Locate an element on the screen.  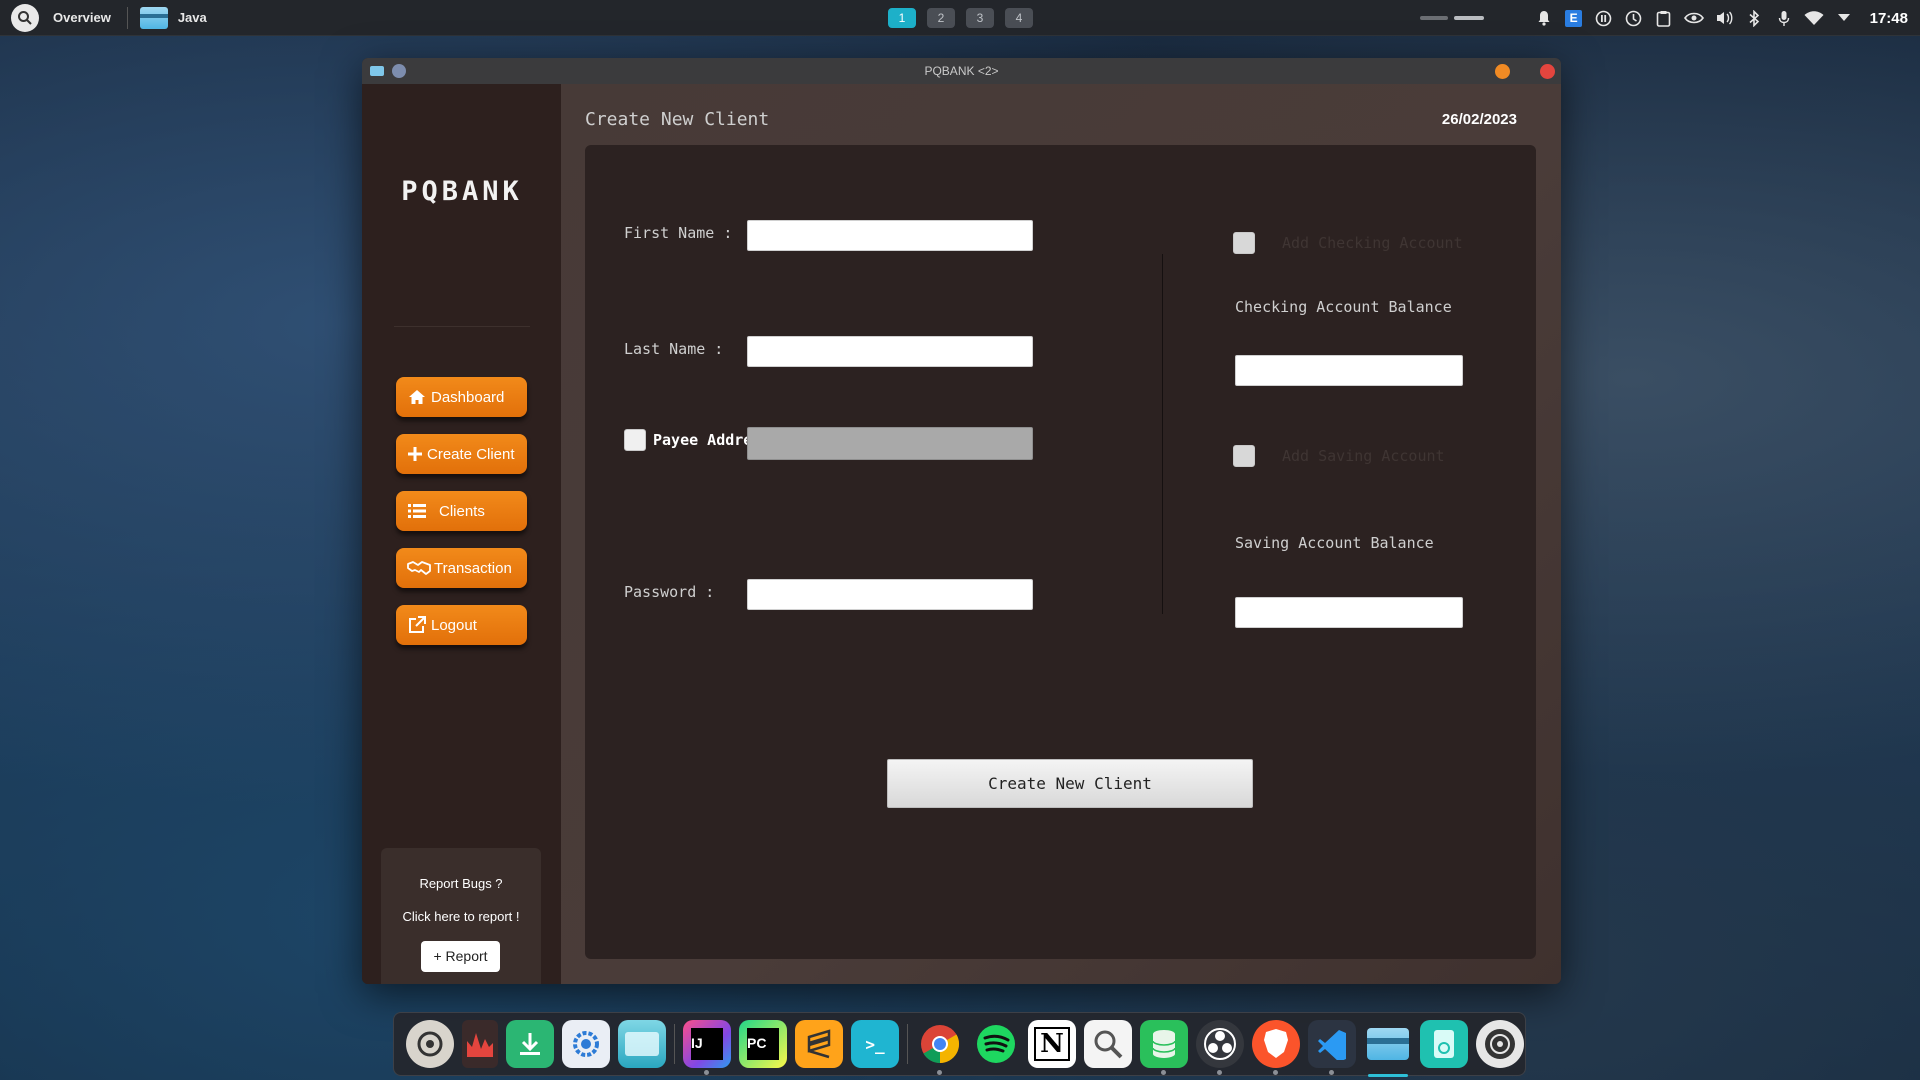
workspace-1: 1 is located at coordinates (902, 18).